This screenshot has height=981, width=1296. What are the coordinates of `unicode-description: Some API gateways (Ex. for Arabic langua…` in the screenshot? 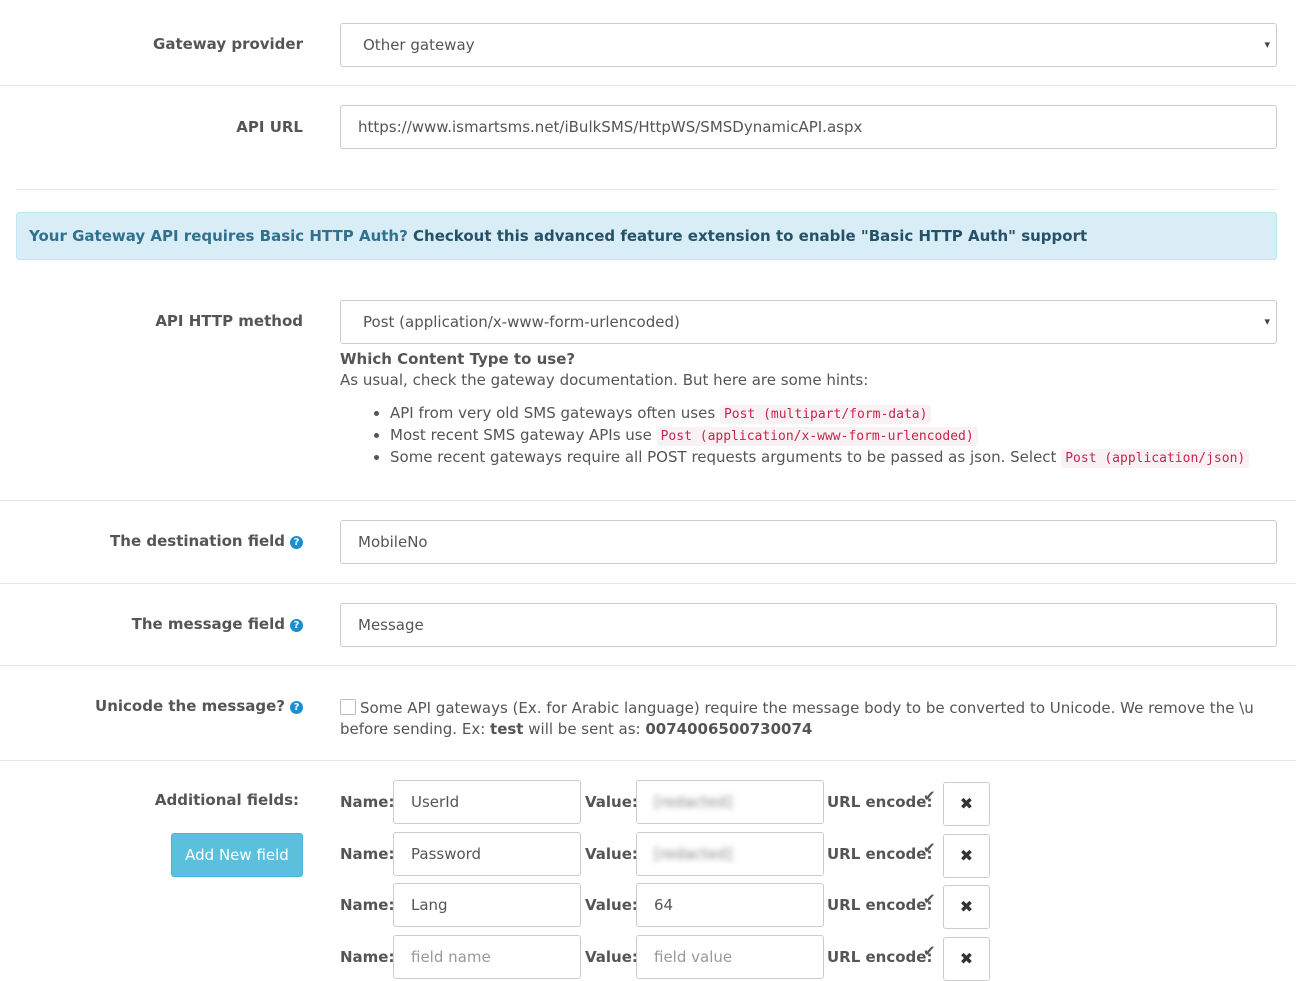 It's located at (800, 719).